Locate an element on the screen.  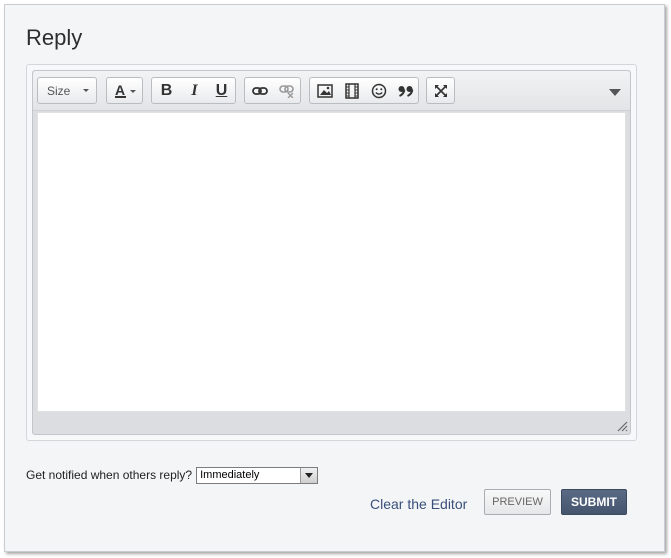
view-group is located at coordinates (440, 90).